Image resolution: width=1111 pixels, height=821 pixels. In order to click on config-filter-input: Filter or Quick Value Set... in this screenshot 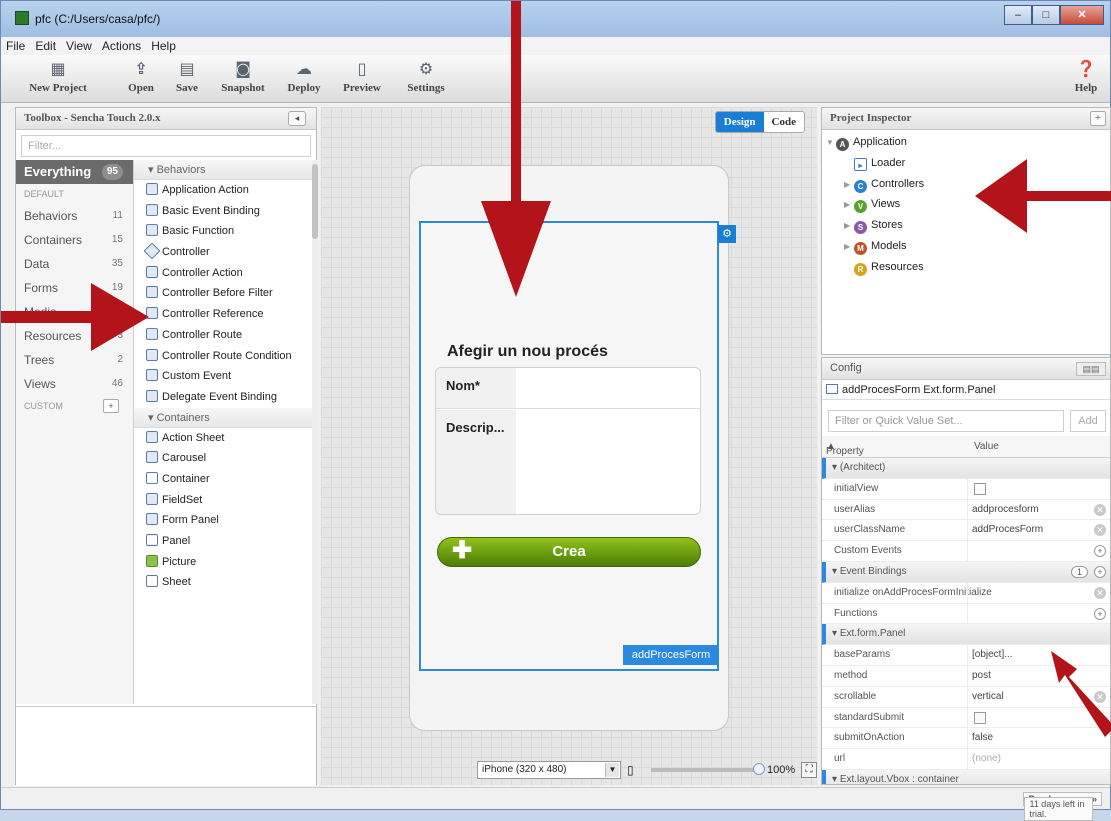, I will do `click(946, 421)`.